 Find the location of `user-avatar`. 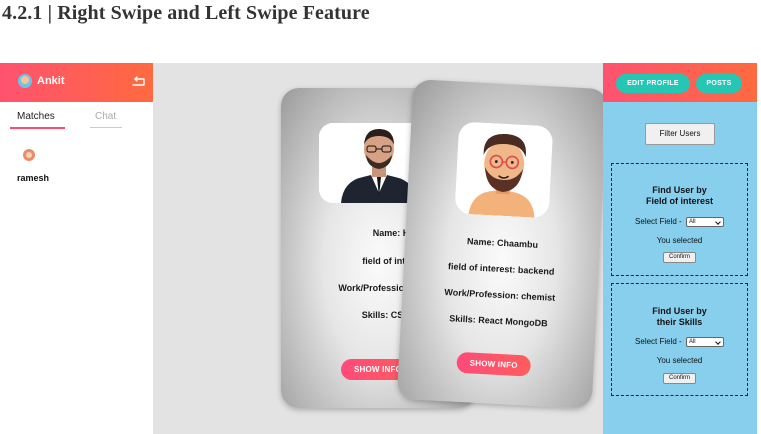

user-avatar is located at coordinates (25, 81).